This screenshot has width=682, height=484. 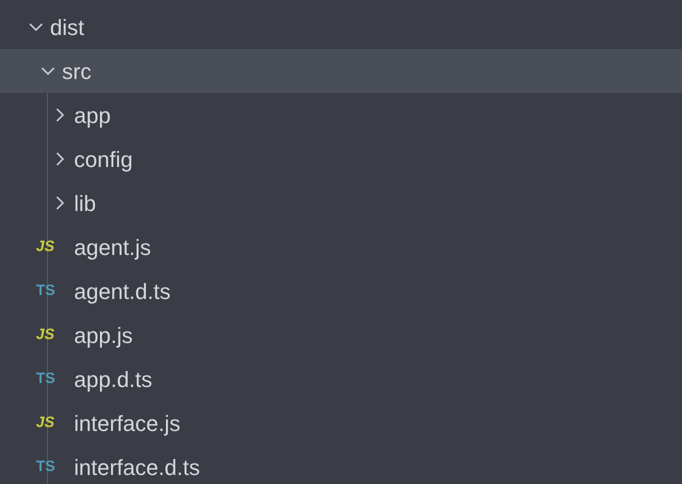 What do you see at coordinates (341, 27) in the screenshot?
I see `tree-row: dist` at bounding box center [341, 27].